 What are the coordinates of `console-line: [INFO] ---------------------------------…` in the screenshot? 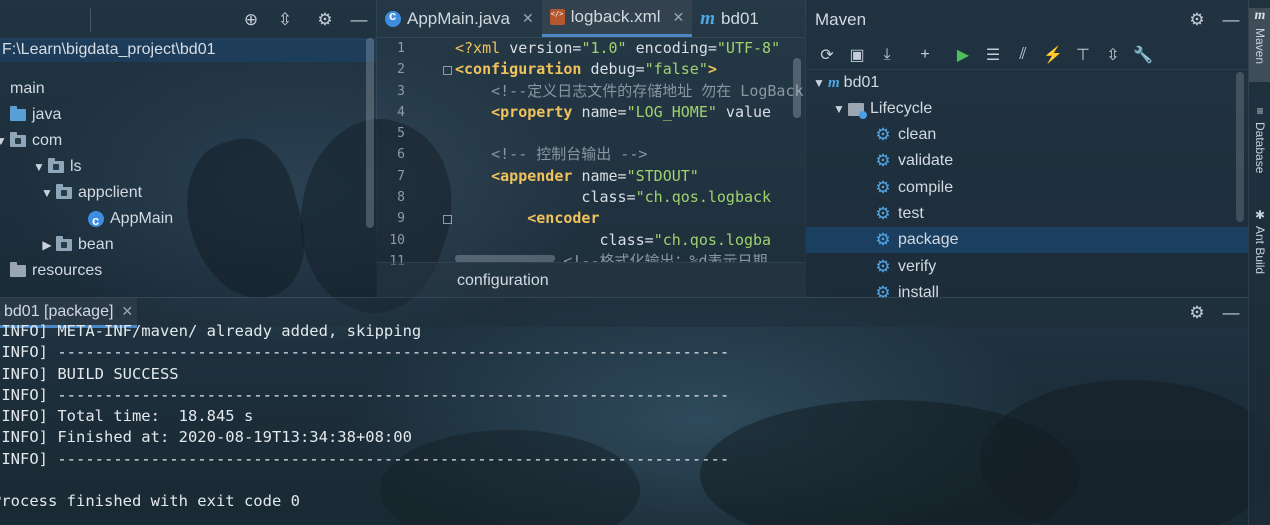 It's located at (365, 352).